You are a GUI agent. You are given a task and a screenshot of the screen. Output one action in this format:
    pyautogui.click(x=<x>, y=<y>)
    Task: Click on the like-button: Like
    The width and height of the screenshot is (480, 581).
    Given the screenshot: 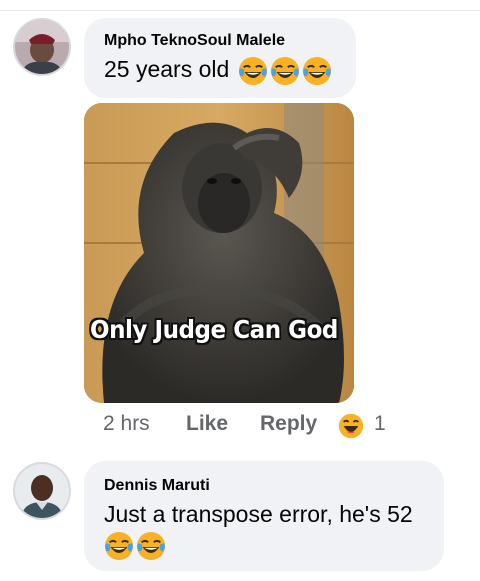 What is the action you would take?
    pyautogui.click(x=207, y=424)
    